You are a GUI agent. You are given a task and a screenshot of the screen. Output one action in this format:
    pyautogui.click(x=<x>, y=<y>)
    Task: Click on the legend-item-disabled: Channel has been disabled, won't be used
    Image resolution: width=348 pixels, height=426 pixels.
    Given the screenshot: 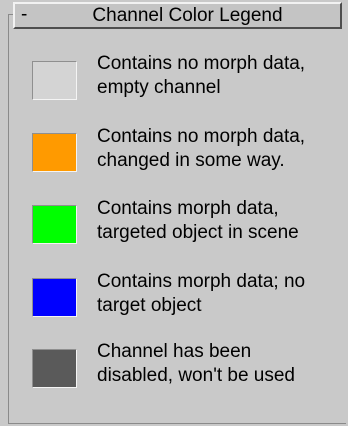 What is the action you would take?
    pyautogui.click(x=187, y=368)
    